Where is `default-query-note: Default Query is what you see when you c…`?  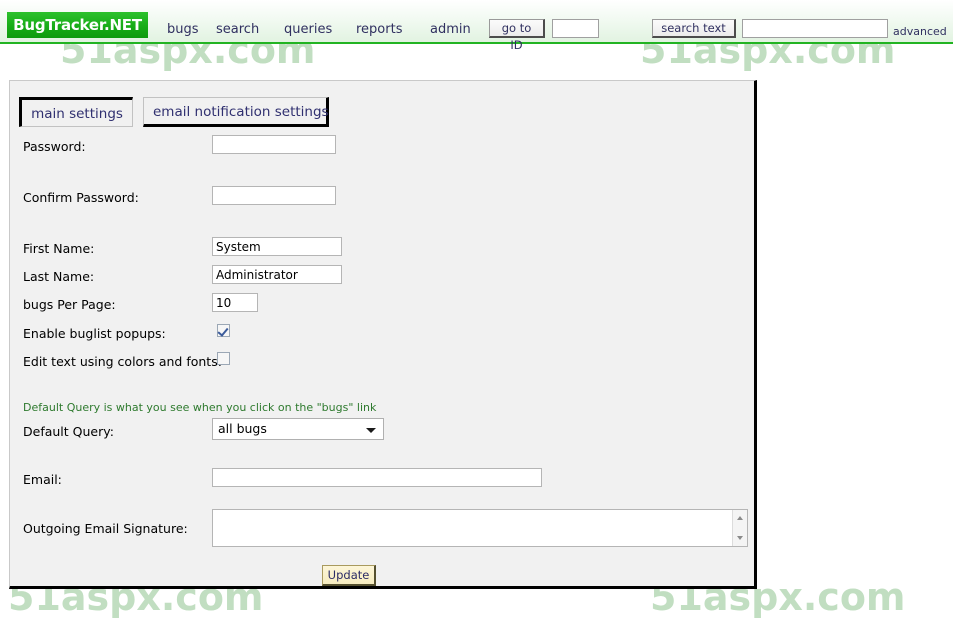 default-query-note: Default Query is what you see when you c… is located at coordinates (200, 407).